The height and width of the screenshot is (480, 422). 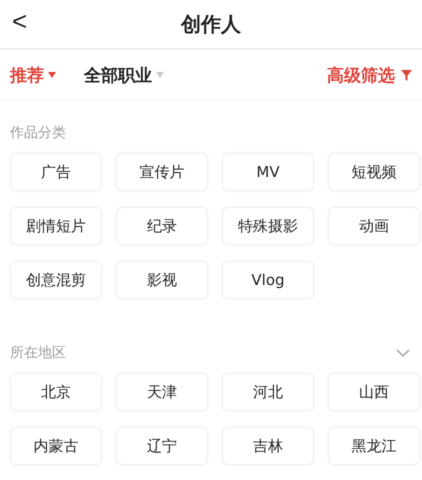 I want to click on option-chip: 宣传片, so click(x=162, y=172).